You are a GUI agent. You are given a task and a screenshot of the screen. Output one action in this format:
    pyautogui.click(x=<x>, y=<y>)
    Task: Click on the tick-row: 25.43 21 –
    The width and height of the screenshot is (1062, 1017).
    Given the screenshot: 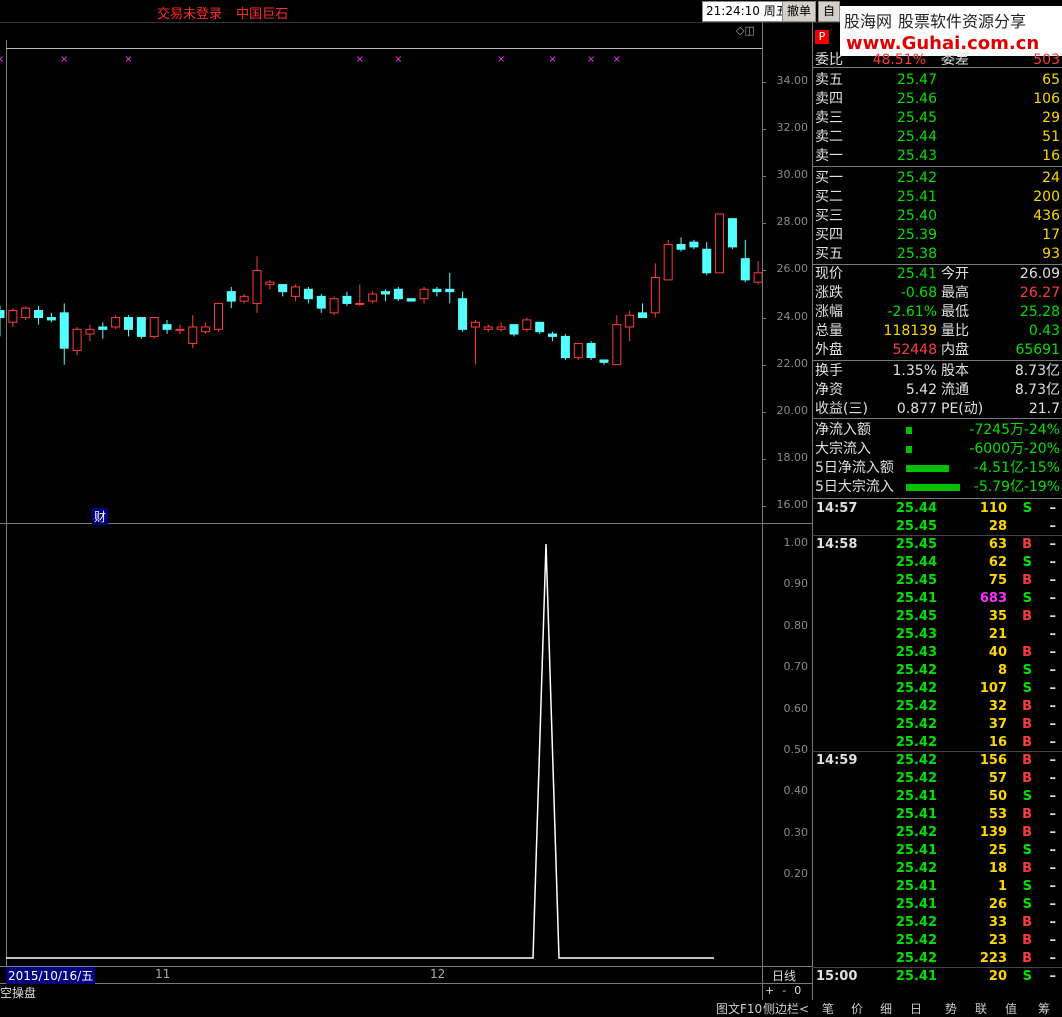 What is the action you would take?
    pyautogui.click(x=938, y=635)
    